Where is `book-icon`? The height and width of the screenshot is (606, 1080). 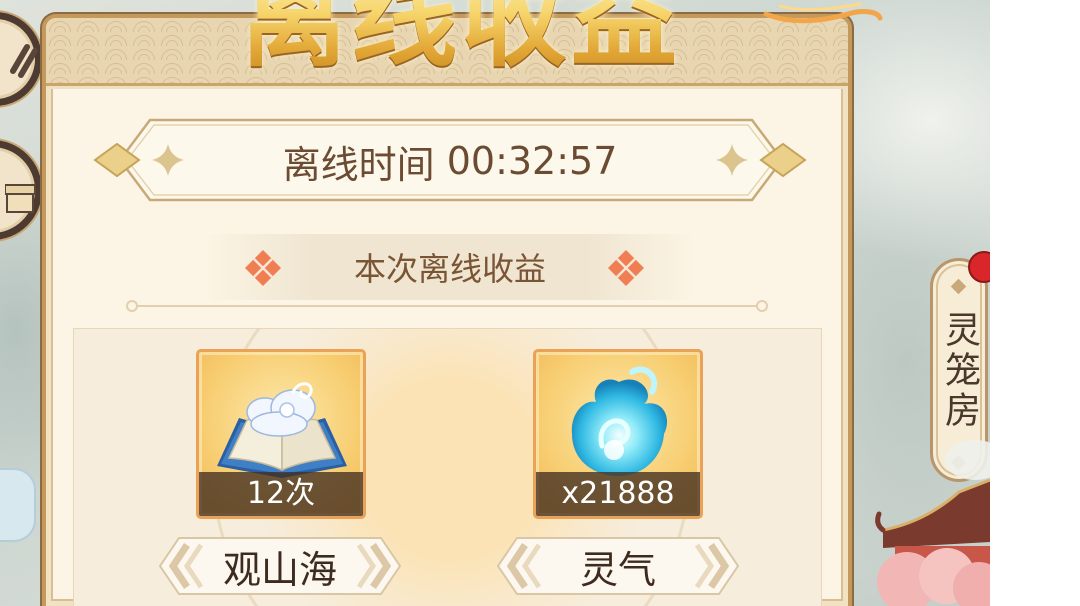 book-icon is located at coordinates (282, 430).